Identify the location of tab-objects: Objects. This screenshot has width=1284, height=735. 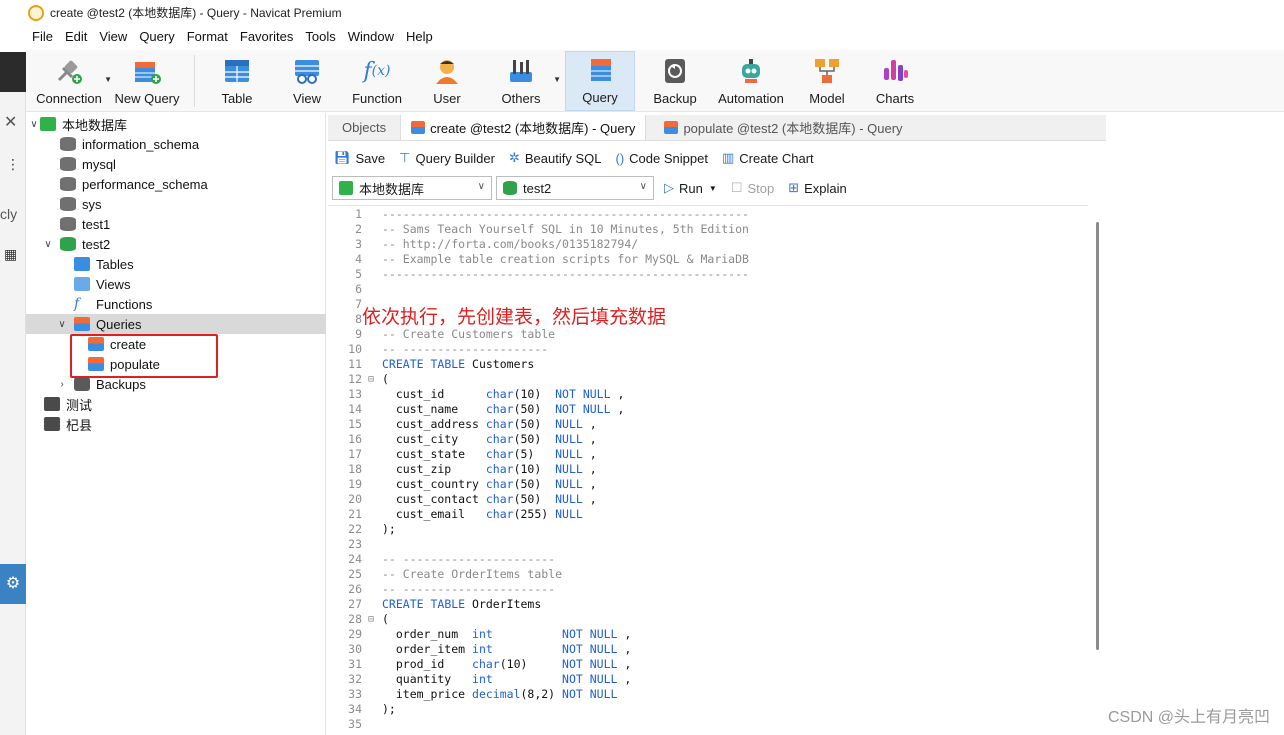
(364, 127).